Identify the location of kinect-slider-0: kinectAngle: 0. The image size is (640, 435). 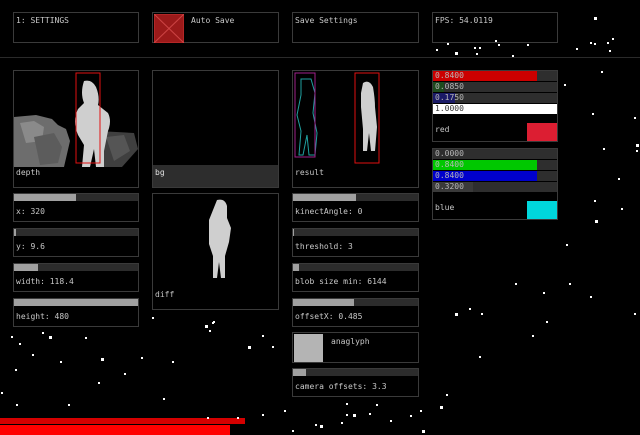
(355, 207).